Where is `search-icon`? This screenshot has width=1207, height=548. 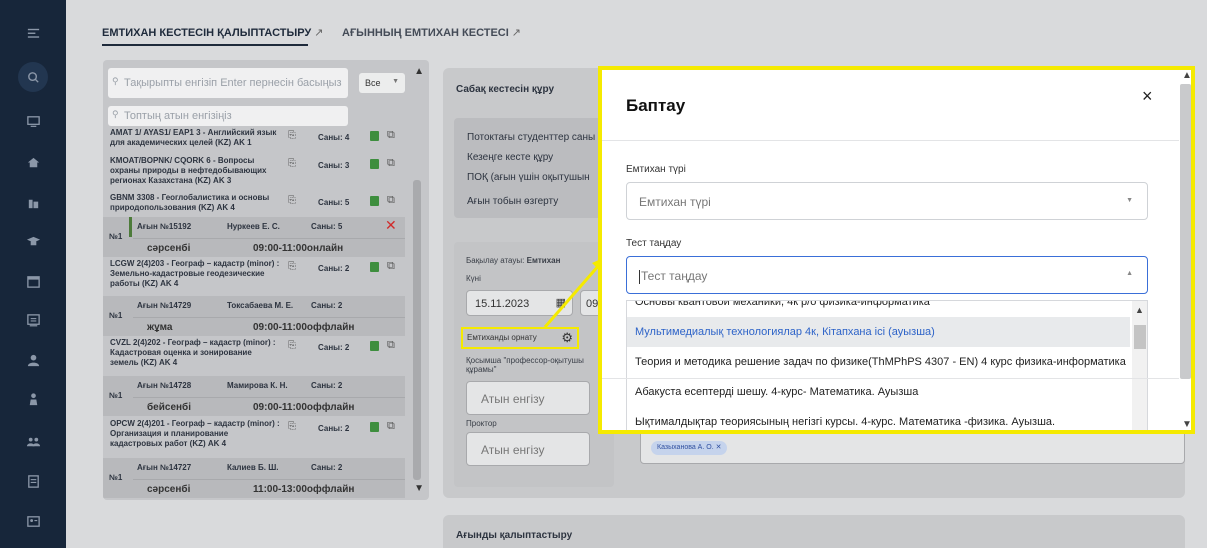 search-icon is located at coordinates (33, 77).